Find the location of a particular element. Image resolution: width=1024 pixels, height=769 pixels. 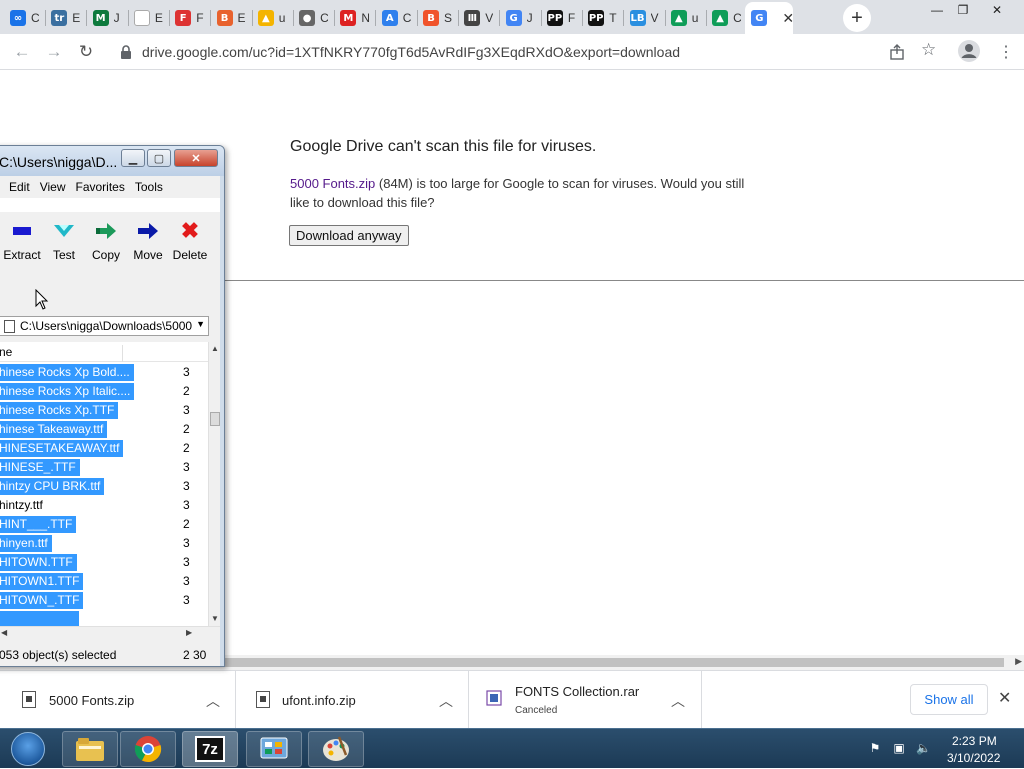

new-tab-button: + is located at coordinates (857, 18).